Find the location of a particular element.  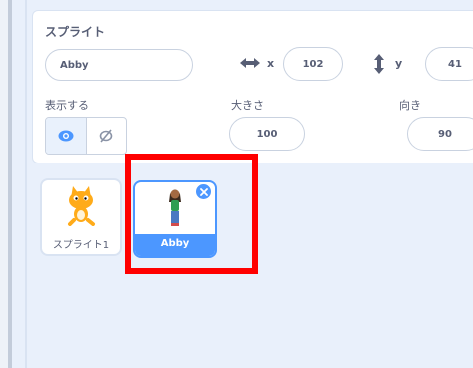

visibility-toggle is located at coordinates (86, 136).